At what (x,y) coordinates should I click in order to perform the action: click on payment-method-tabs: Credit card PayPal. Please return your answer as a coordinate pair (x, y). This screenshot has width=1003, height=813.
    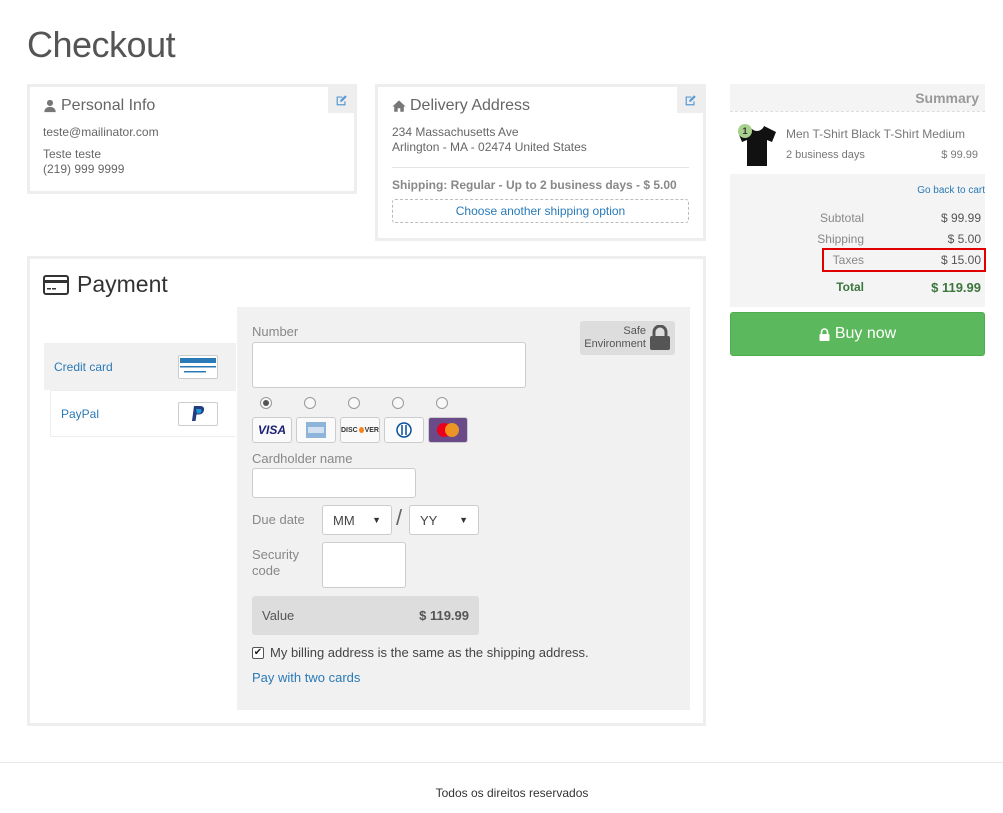
    Looking at the image, I should click on (140, 390).